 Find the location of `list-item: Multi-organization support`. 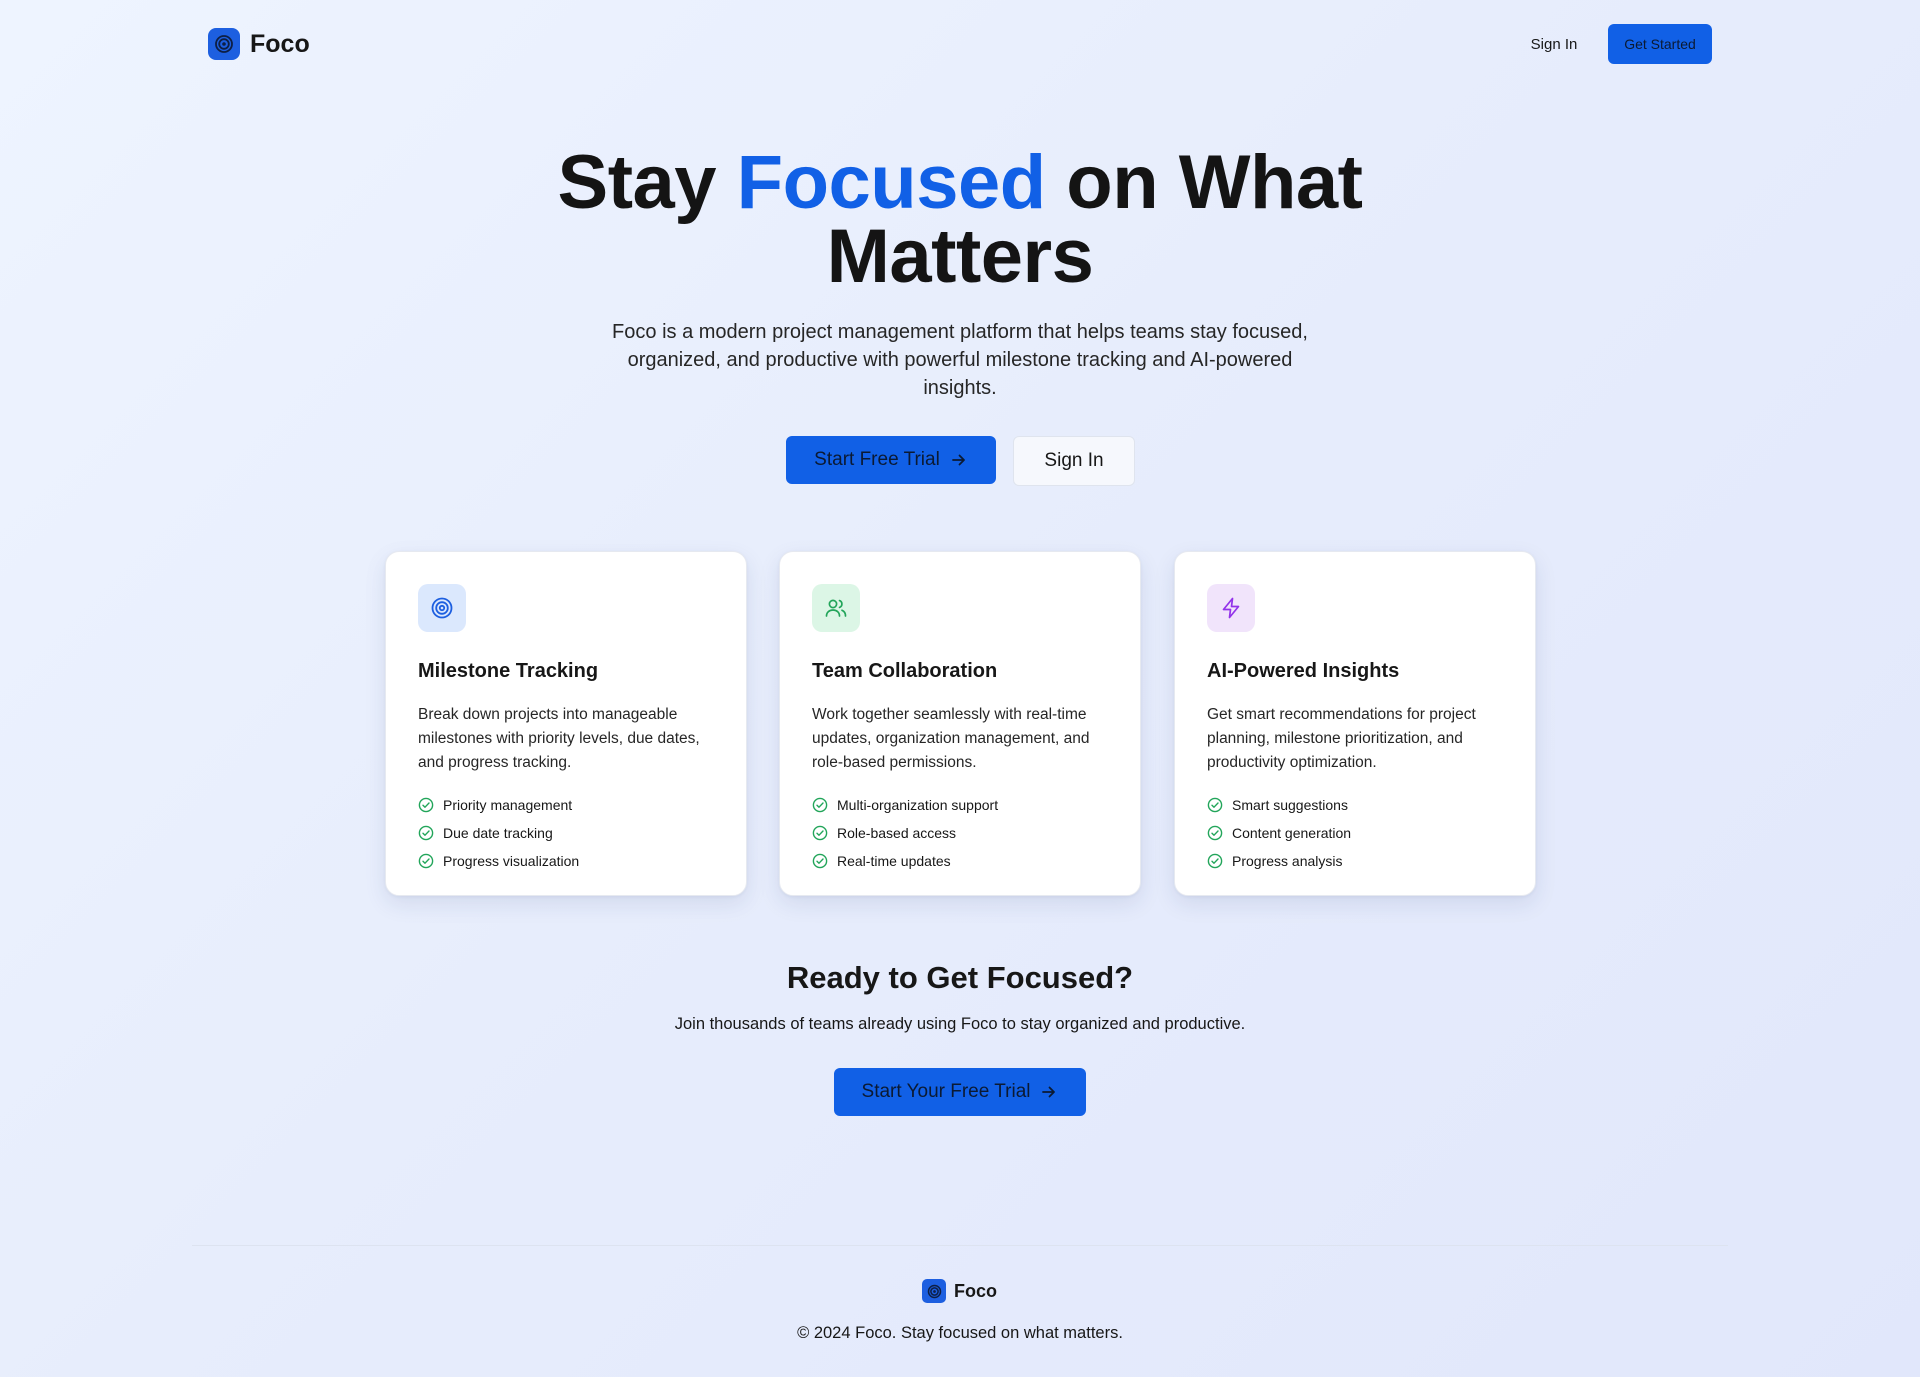

list-item: Multi-organization support is located at coordinates (960, 805).